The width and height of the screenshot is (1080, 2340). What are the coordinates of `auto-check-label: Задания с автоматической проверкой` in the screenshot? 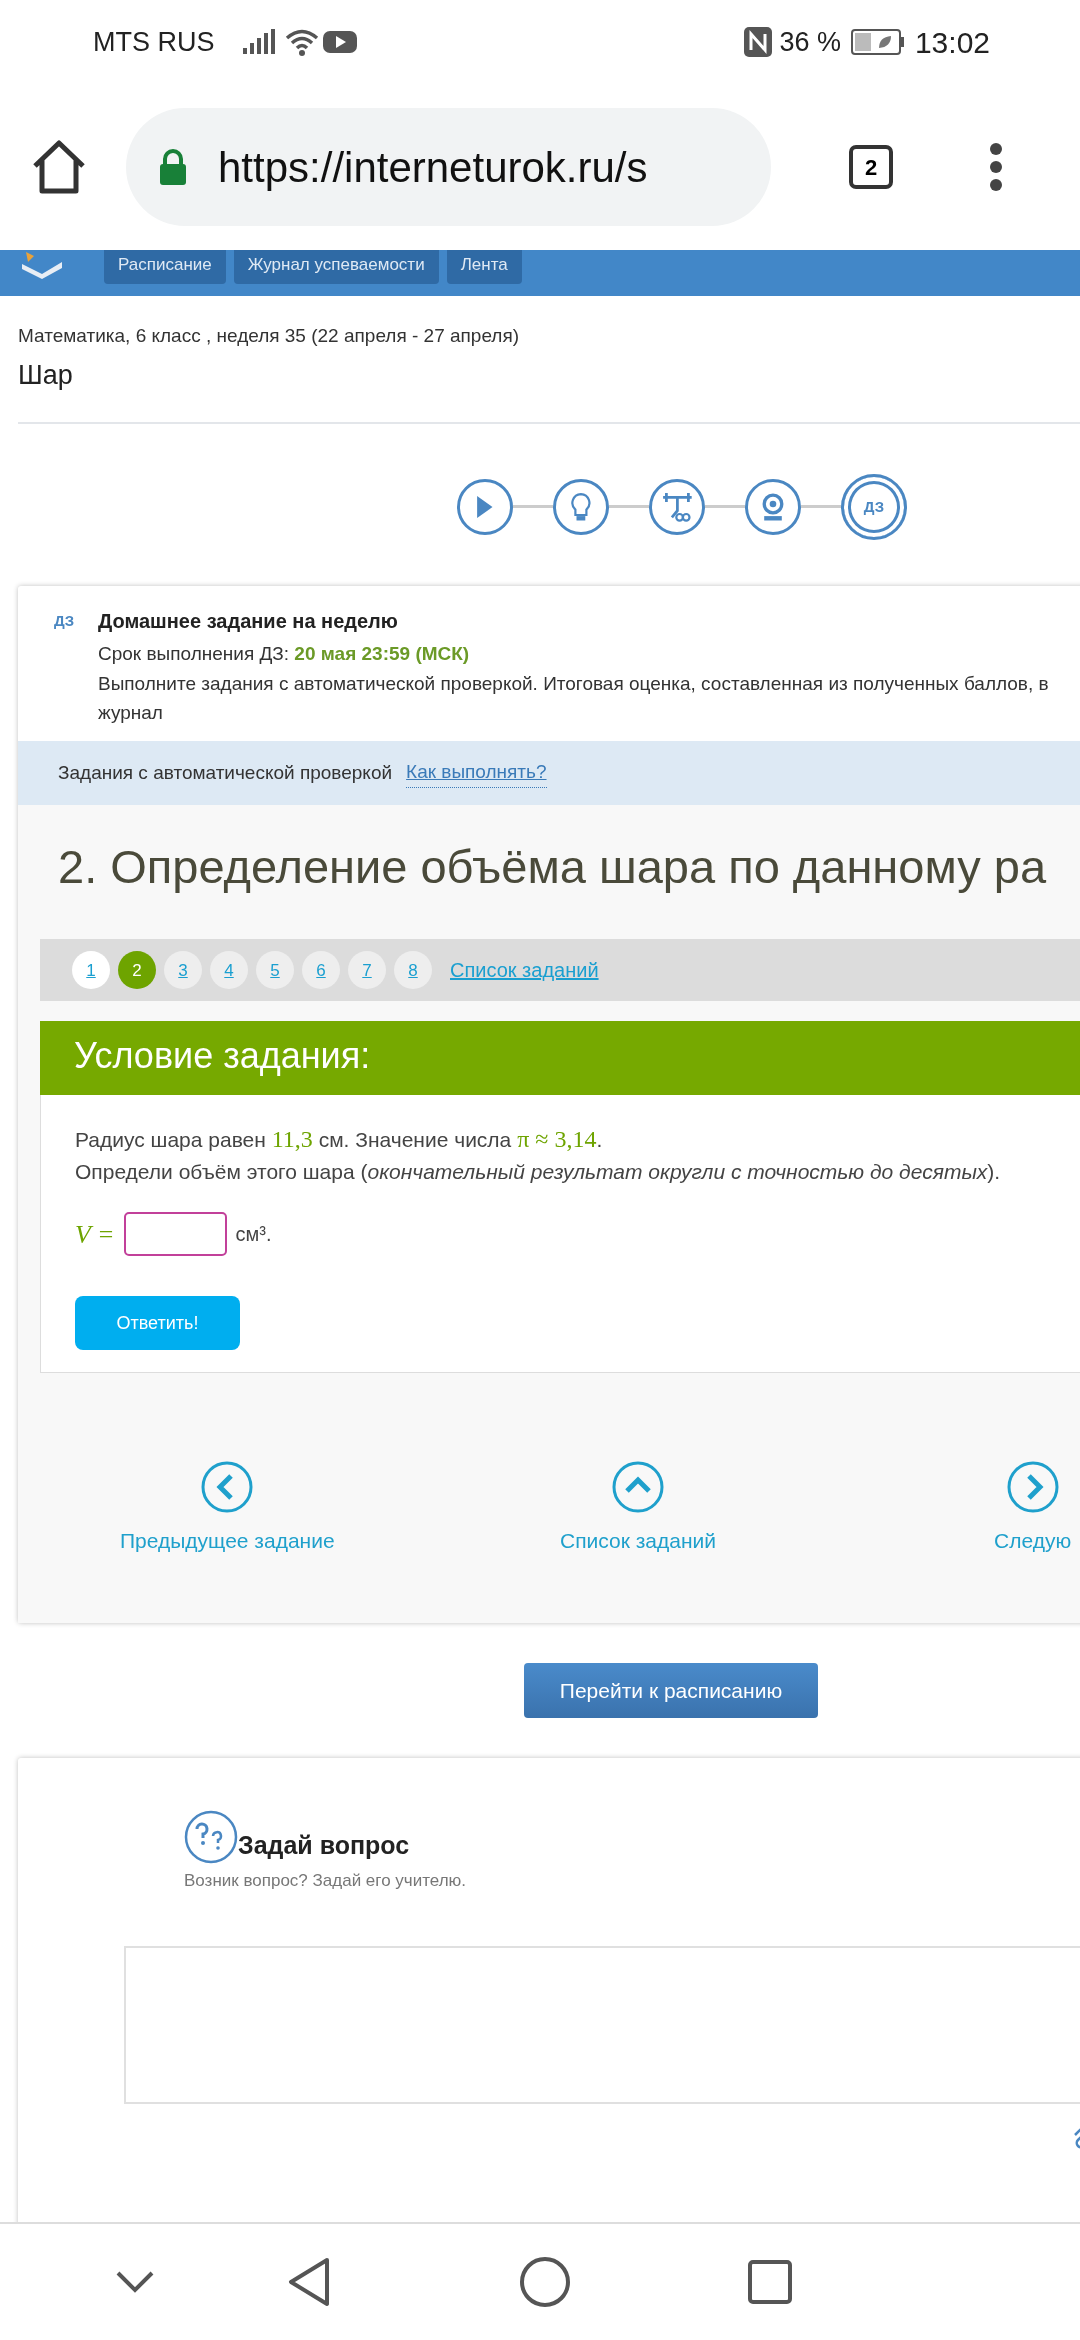 It's located at (225, 772).